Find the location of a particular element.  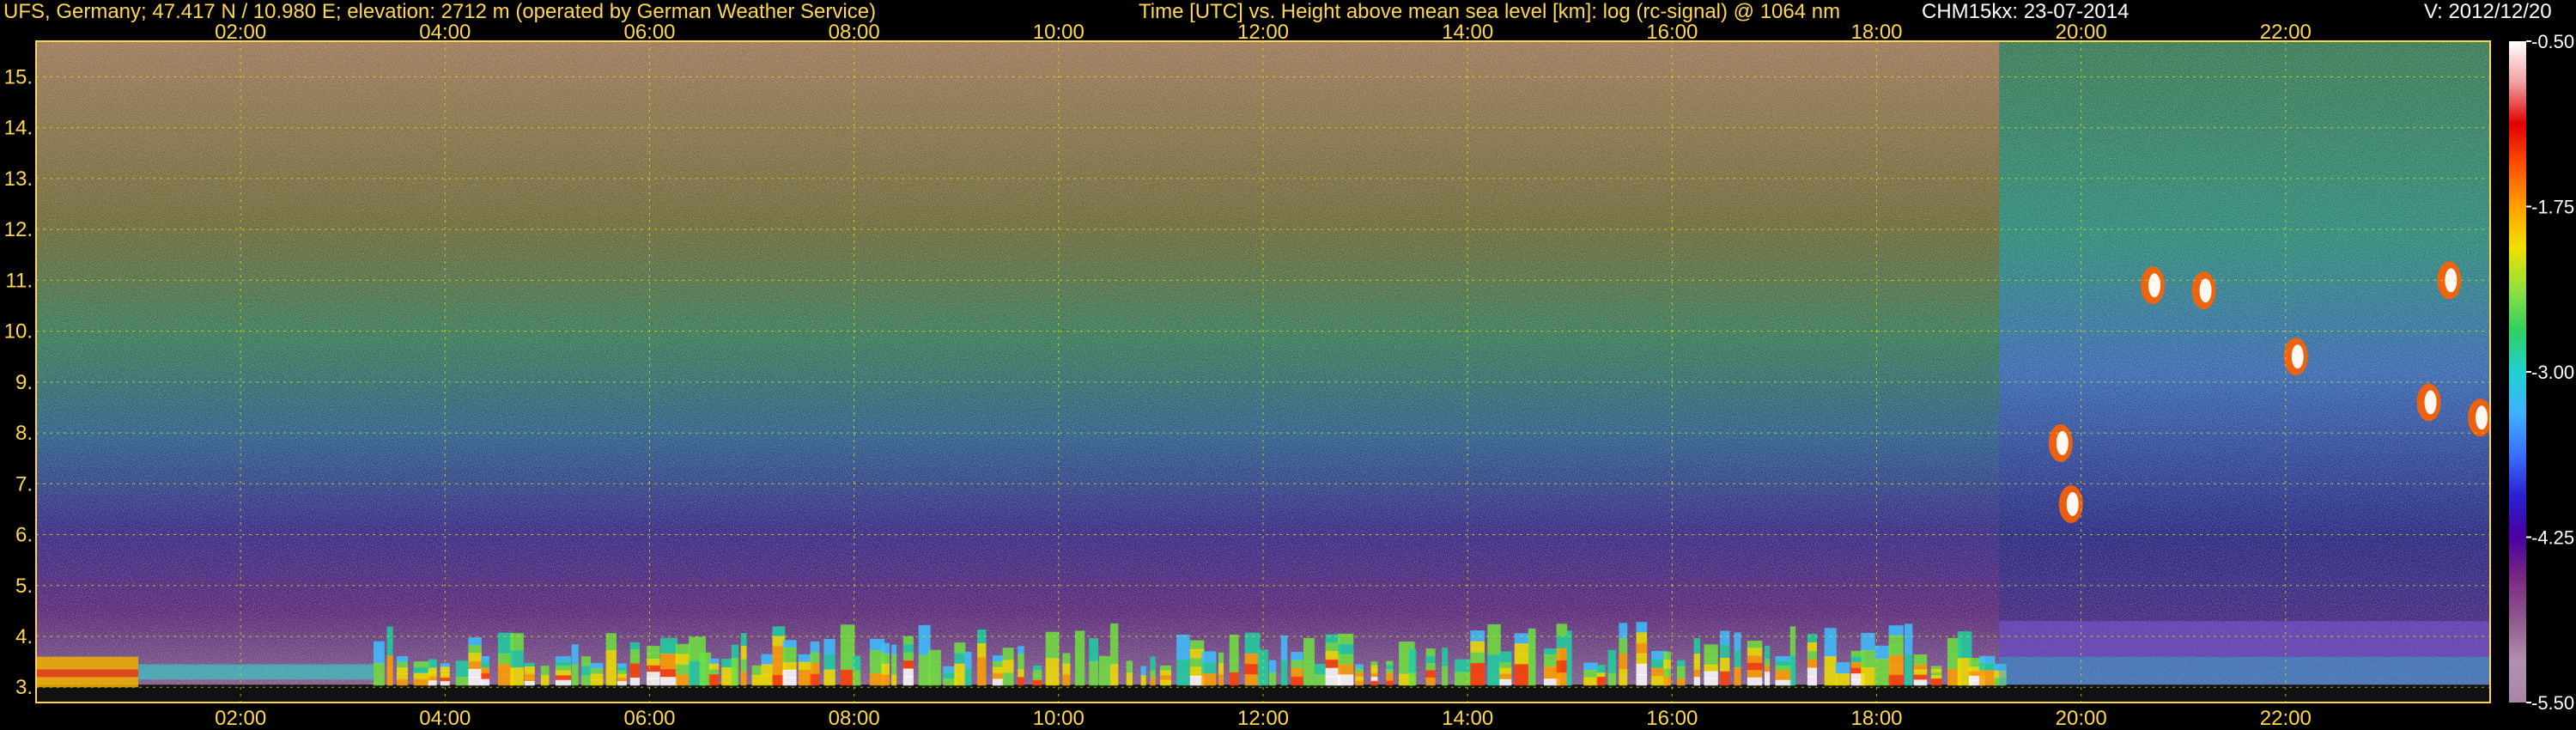

x-tick-label-top: 04:00 is located at coordinates (445, 32).